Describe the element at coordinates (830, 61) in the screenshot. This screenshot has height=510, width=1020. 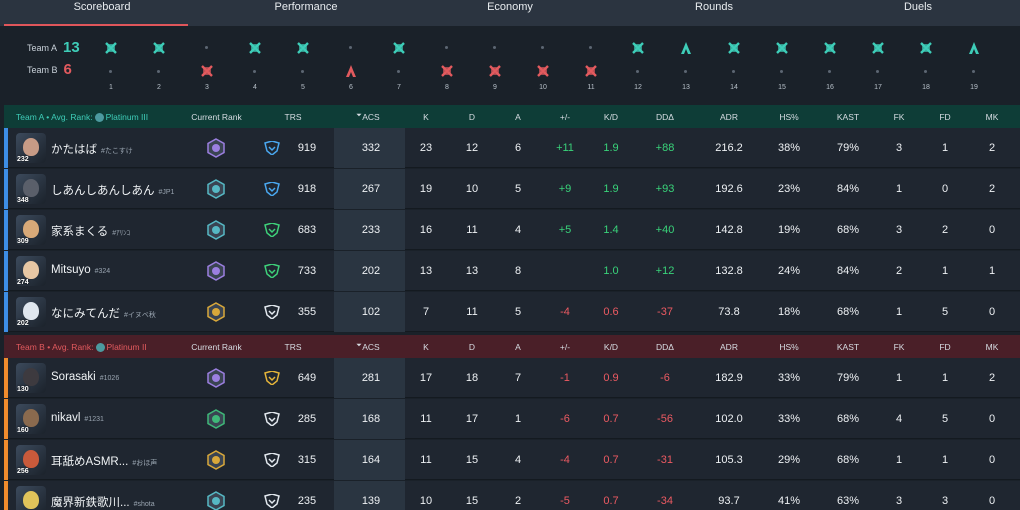
I see `round-16: 16` at that location.